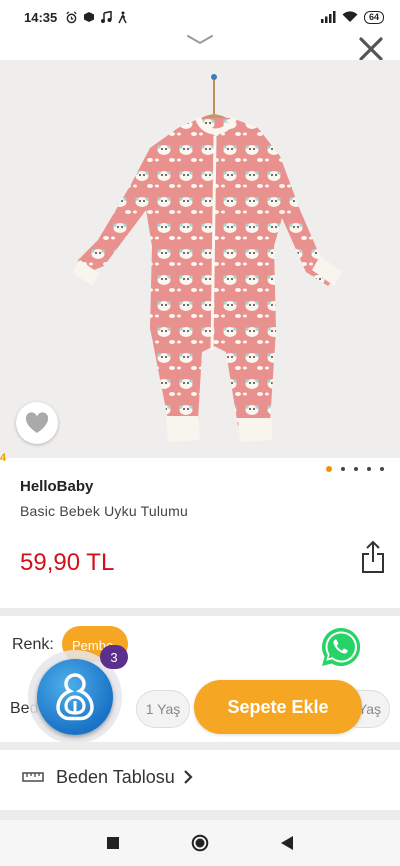 The height and width of the screenshot is (866, 400). What do you see at coordinates (71, 17) in the screenshot?
I see `alarm-icon` at bounding box center [71, 17].